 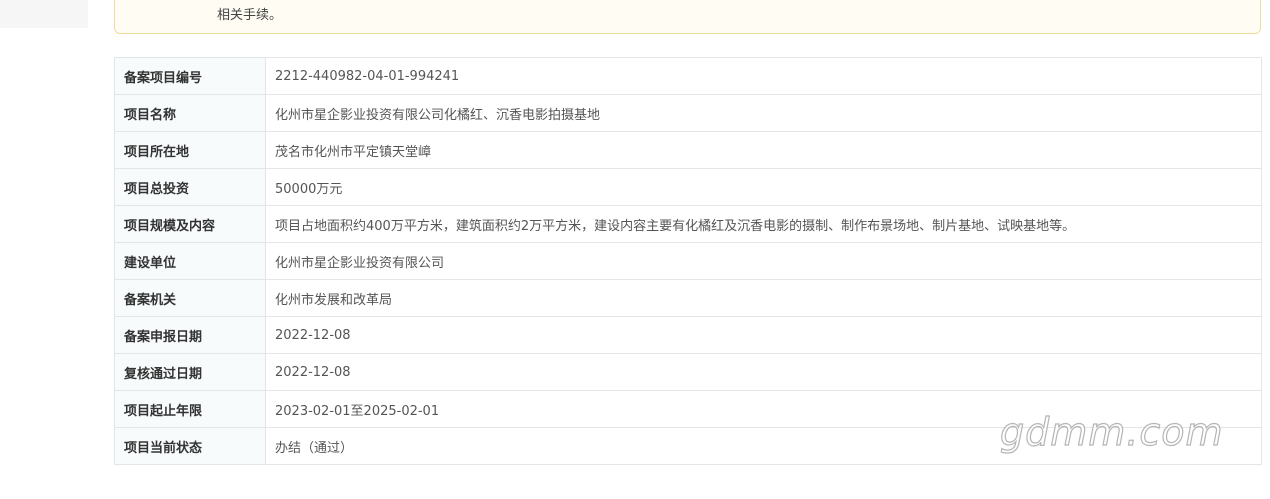 What do you see at coordinates (190, 409) in the screenshot?
I see `row-label: 项目起止年限` at bounding box center [190, 409].